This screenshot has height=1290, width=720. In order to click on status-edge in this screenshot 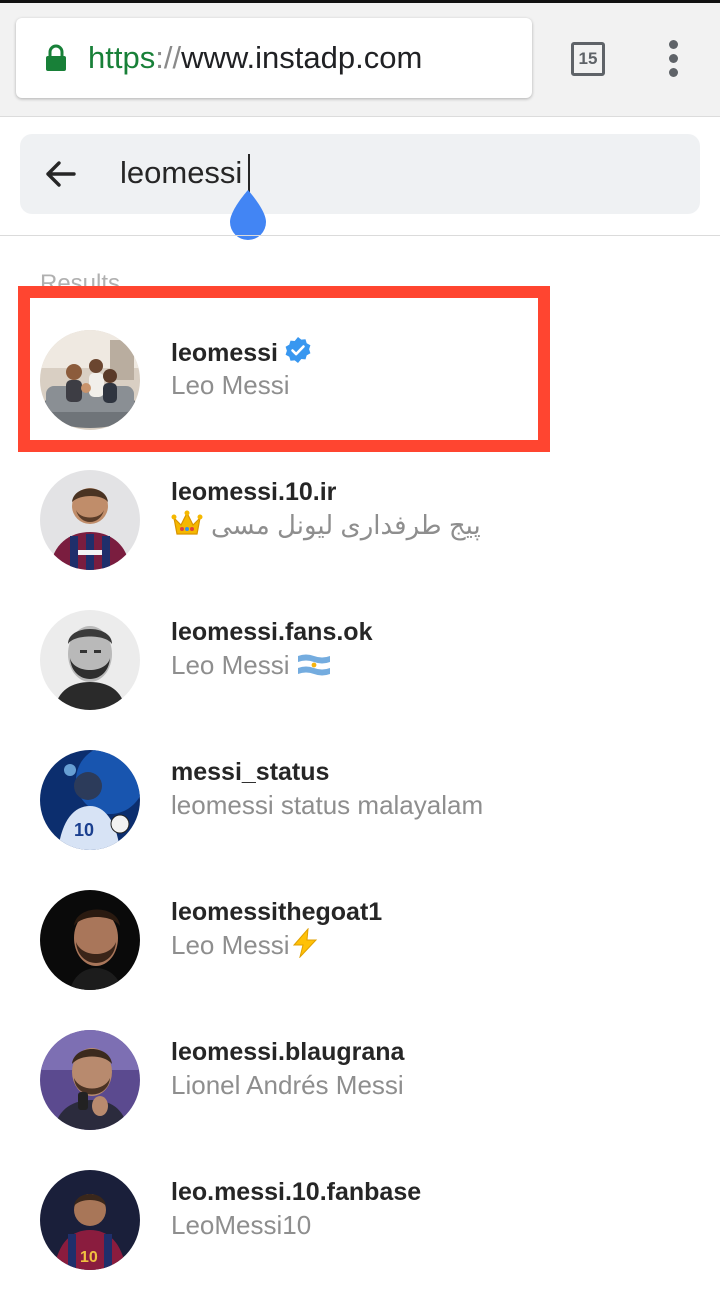, I will do `click(360, 1)`.